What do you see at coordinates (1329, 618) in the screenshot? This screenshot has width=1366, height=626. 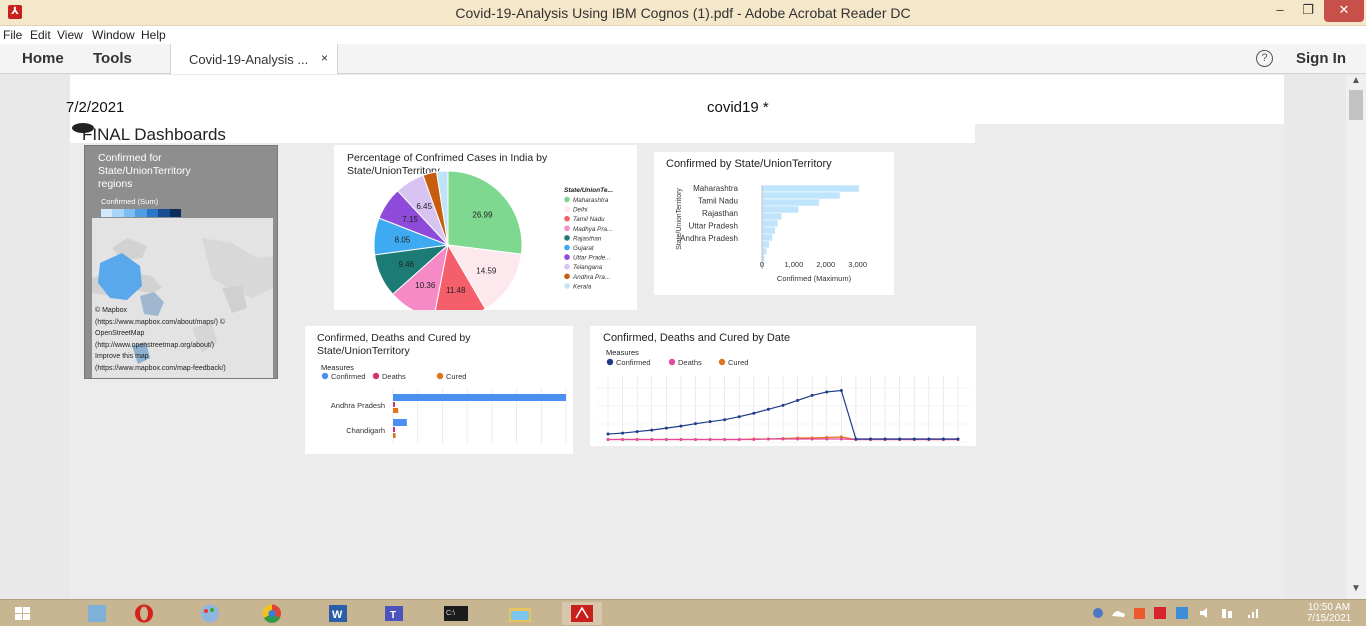 I see `clock-date: 7/15/2021` at bounding box center [1329, 618].